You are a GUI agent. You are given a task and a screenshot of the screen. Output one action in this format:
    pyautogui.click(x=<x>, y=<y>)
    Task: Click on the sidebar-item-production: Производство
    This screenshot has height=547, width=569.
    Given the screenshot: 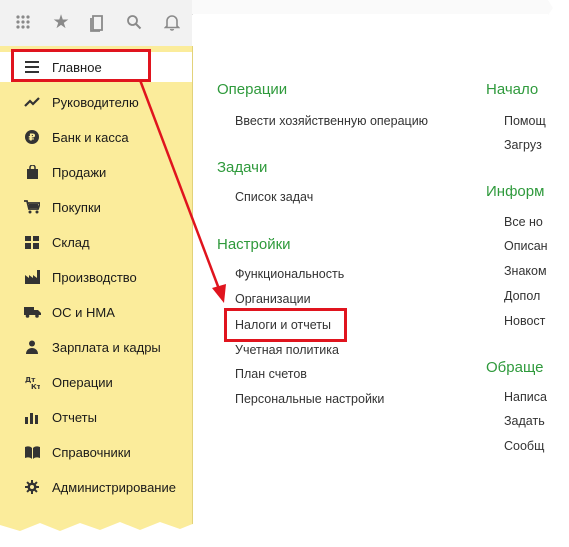 What is the action you would take?
    pyautogui.click(x=96, y=277)
    